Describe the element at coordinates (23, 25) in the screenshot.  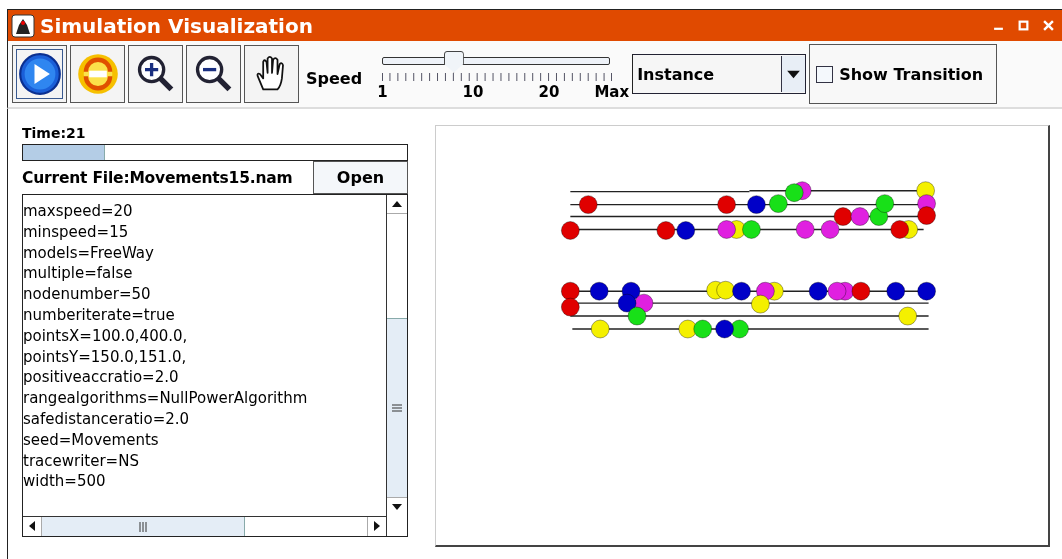
I see `app-icon` at that location.